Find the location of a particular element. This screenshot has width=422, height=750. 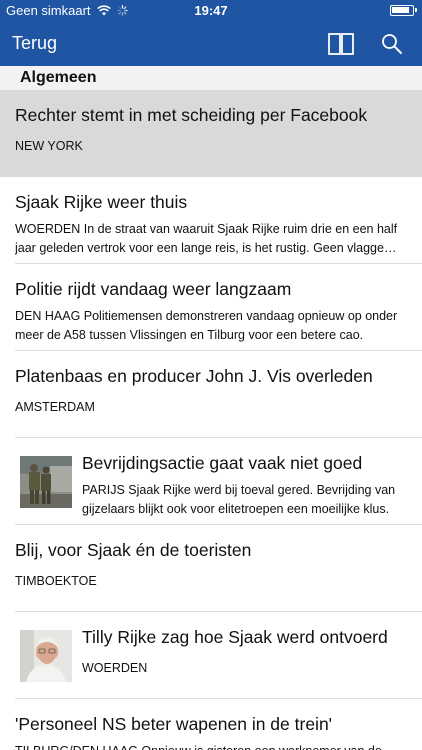

soldiers-photo is located at coordinates (46, 482).